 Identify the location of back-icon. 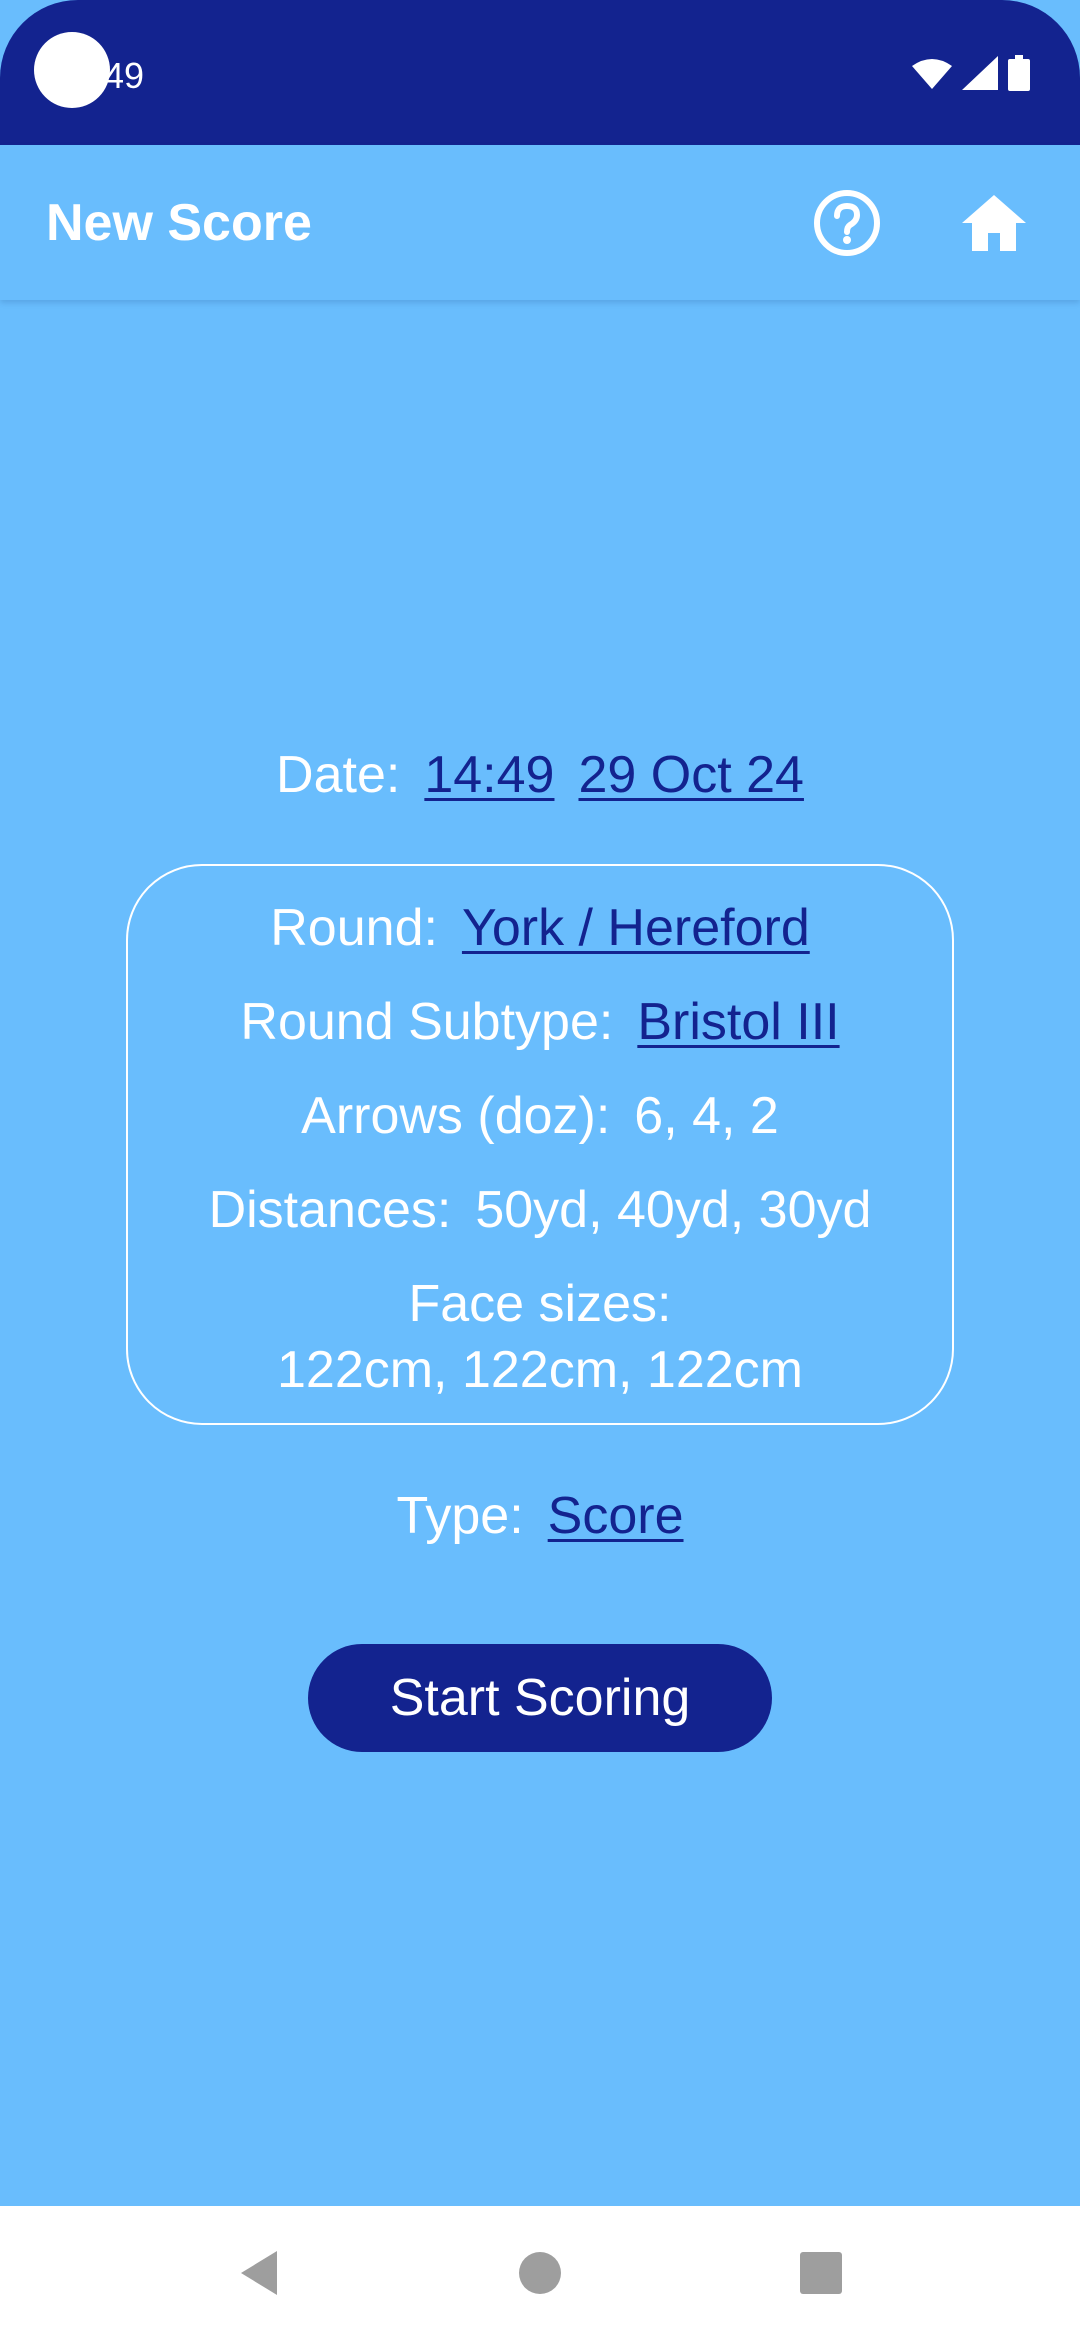
(259, 2273).